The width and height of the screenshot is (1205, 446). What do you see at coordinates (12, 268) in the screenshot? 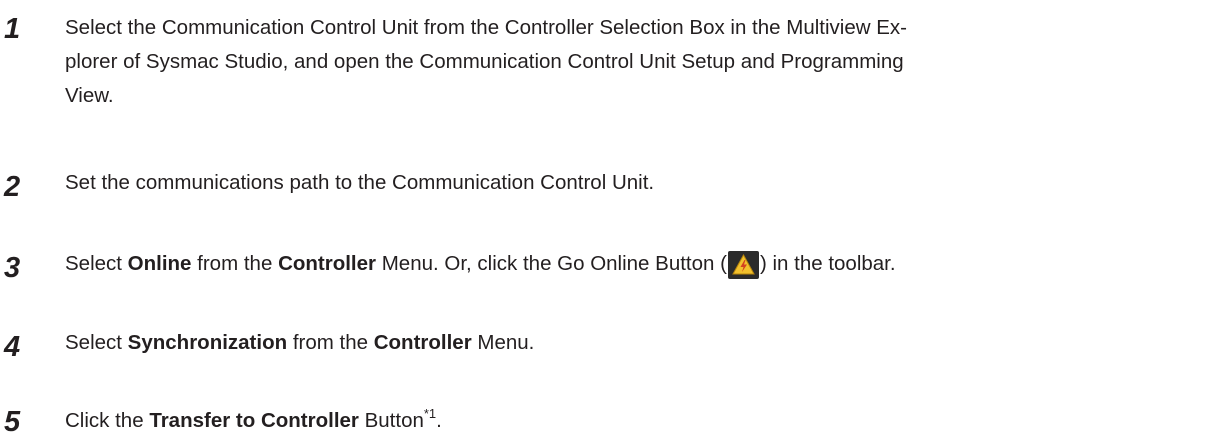
I see `step-number: 3` at bounding box center [12, 268].